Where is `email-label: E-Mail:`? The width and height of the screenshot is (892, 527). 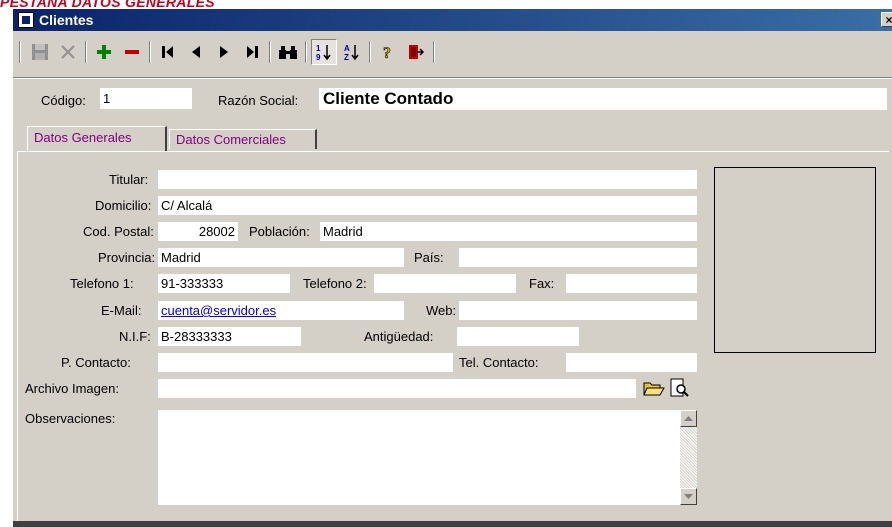
email-label: E-Mail: is located at coordinates (121, 310).